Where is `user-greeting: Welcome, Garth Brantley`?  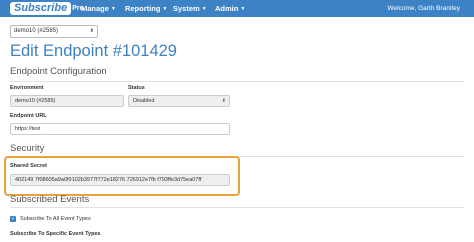 user-greeting: Welcome, Garth Brantley is located at coordinates (424, 8).